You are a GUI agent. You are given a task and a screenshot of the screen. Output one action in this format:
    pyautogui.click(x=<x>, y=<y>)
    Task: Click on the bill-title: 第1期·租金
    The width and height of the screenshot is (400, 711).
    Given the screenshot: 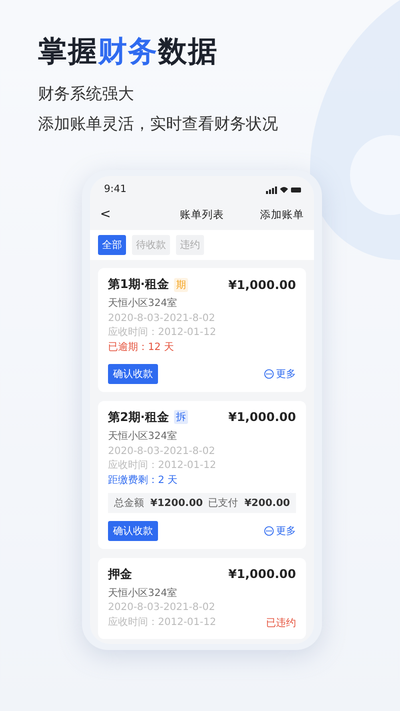 What is the action you would take?
    pyautogui.click(x=138, y=284)
    